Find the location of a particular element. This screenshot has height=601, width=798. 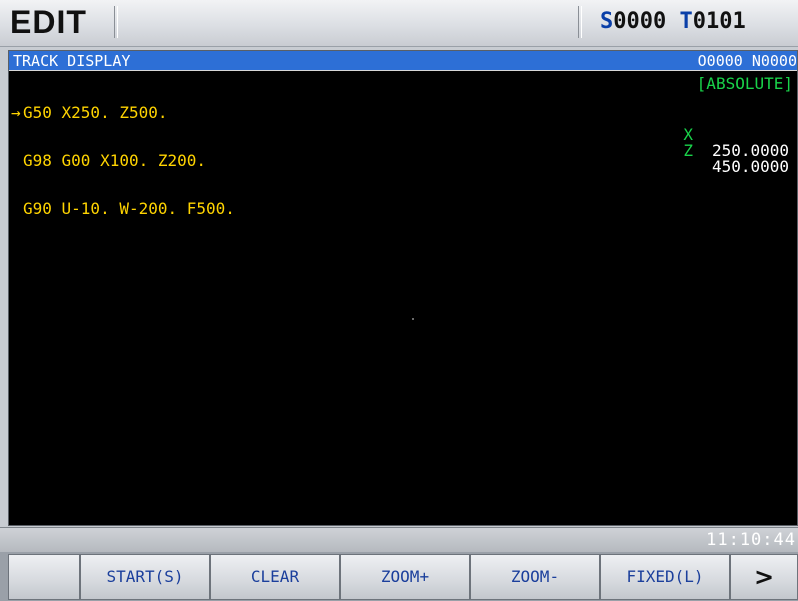

current-line-arrow-icon: → is located at coordinates (16, 112).